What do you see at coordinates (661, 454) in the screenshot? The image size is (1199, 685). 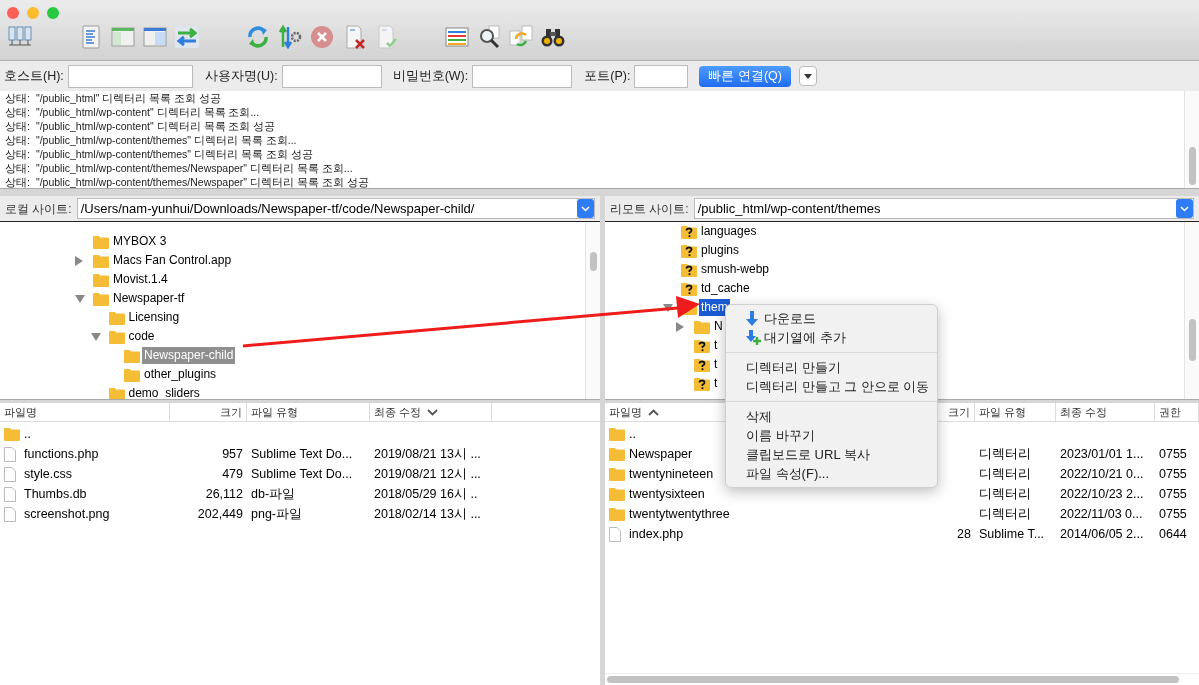 I see `file-cell-text: Newspaper` at bounding box center [661, 454].